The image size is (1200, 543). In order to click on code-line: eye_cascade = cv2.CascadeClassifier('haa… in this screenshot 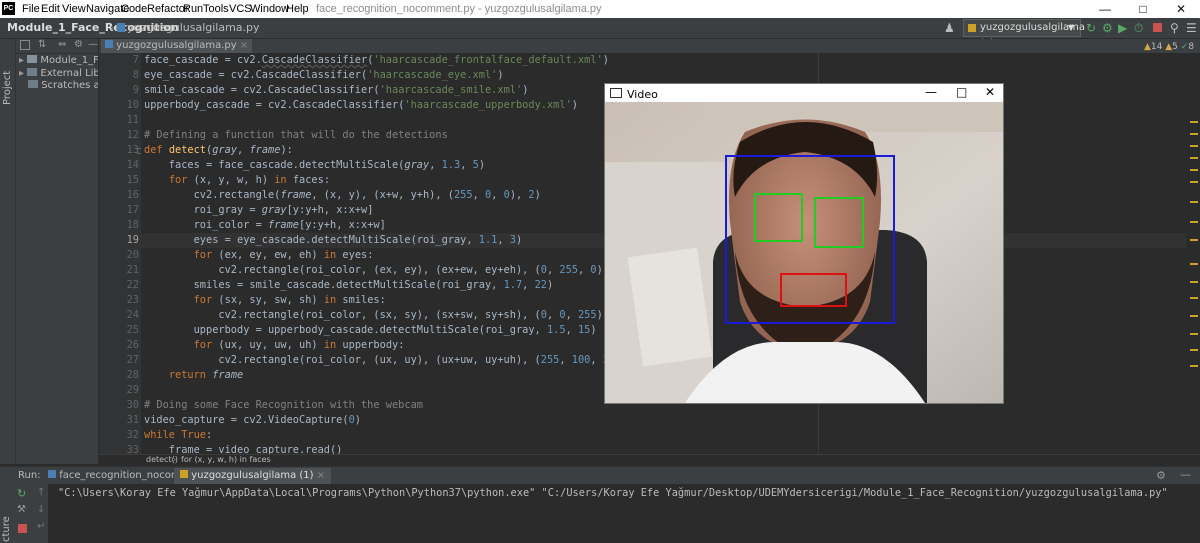, I will do `click(324, 75)`.